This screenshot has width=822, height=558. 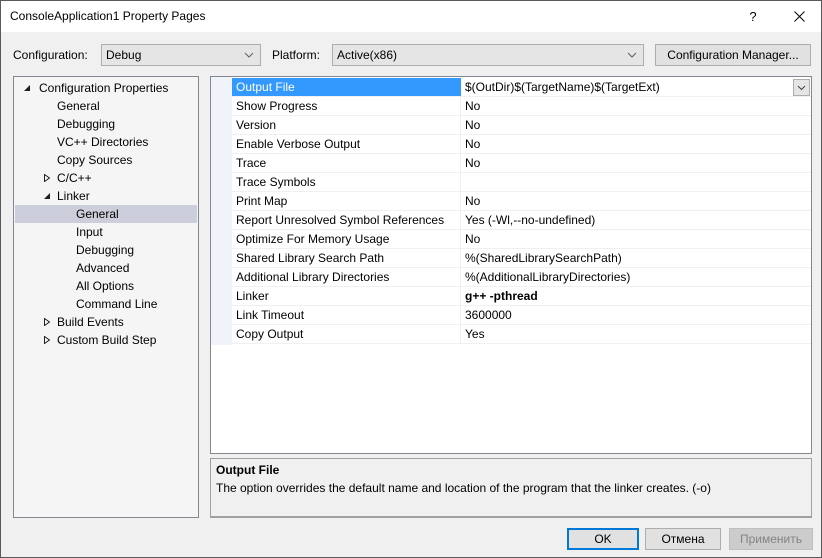 I want to click on property-row: Show Progress No, so click(x=521, y=106).